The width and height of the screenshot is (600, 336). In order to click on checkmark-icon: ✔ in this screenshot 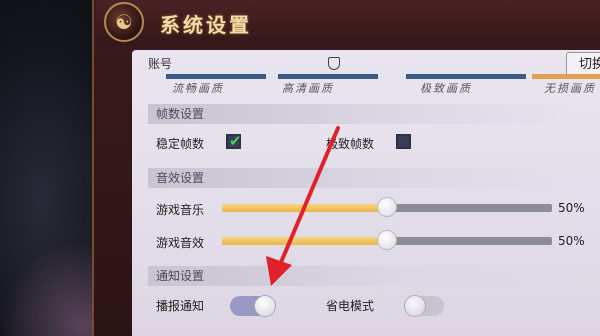, I will do `click(235, 141)`.